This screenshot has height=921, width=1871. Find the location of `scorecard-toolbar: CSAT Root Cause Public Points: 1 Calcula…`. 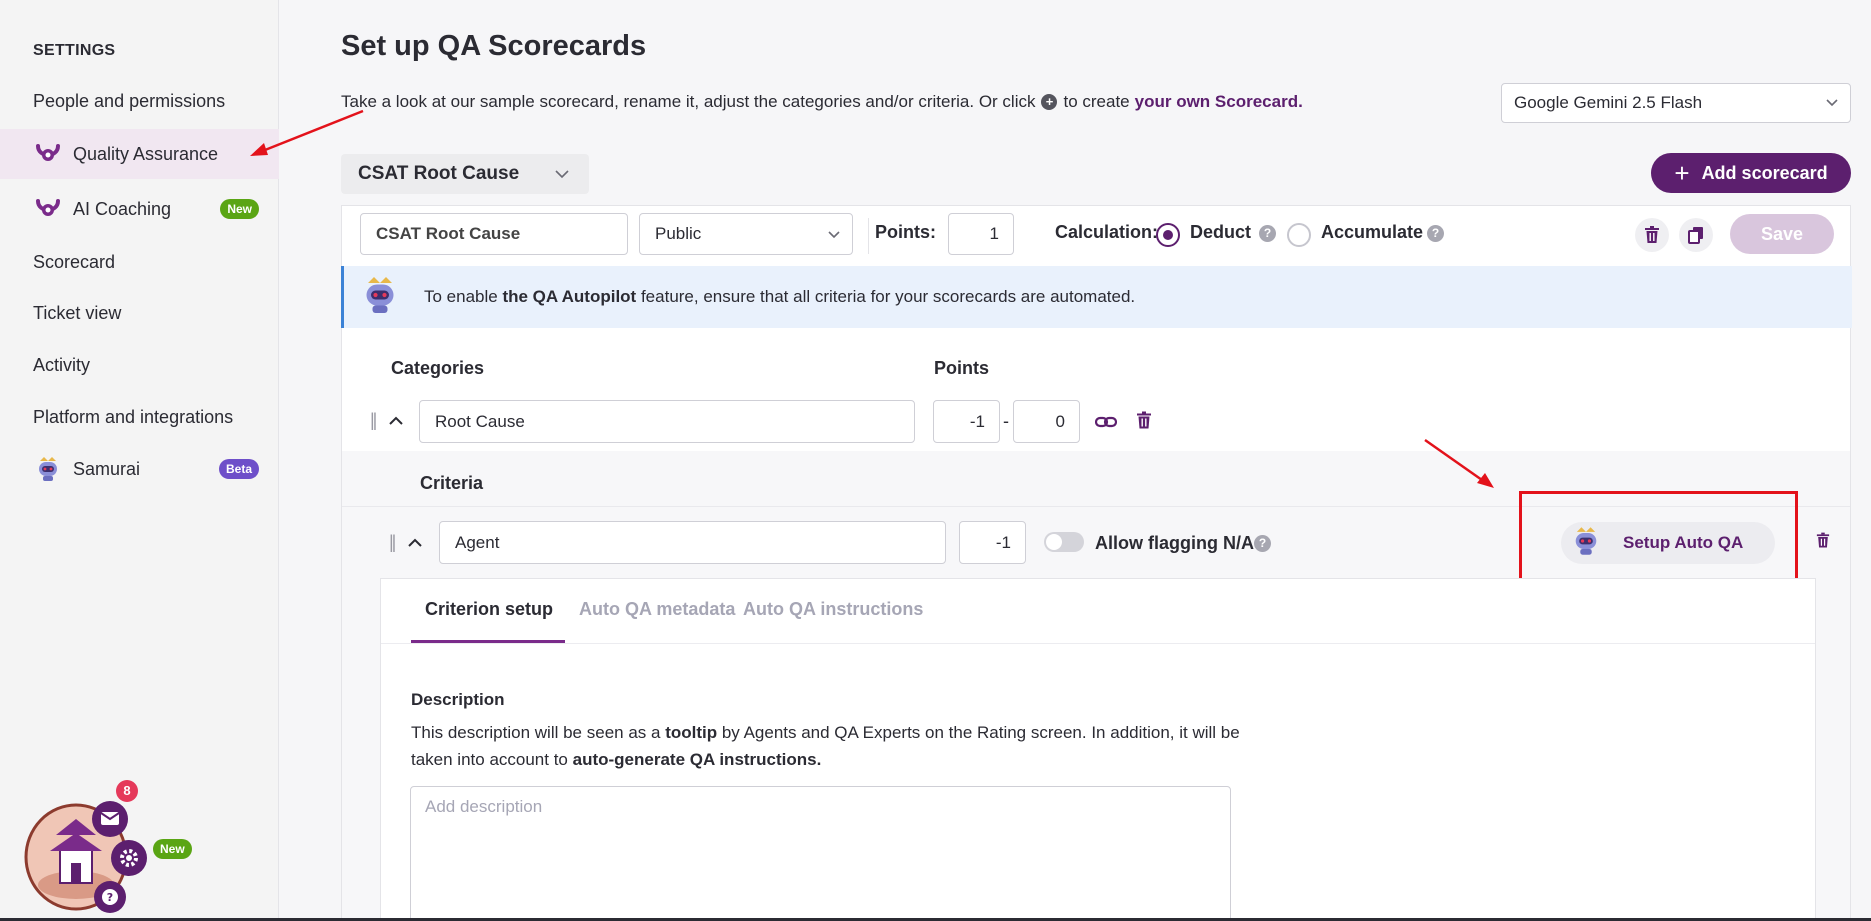

scorecard-toolbar: CSAT Root Cause Public Points: 1 Calcula… is located at coordinates (1096, 236).